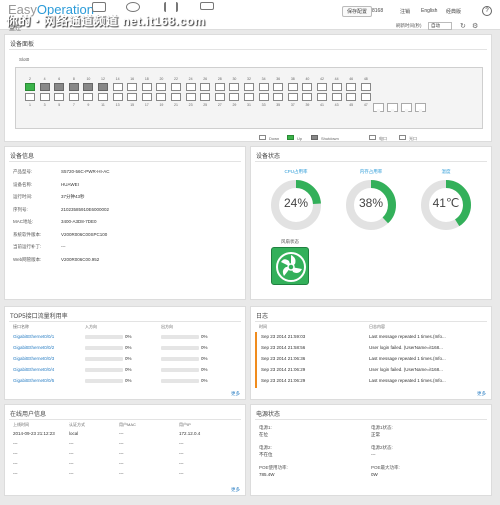  Describe the element at coordinates (487, 11) in the screenshot. I see `help-icon: ?` at that location.